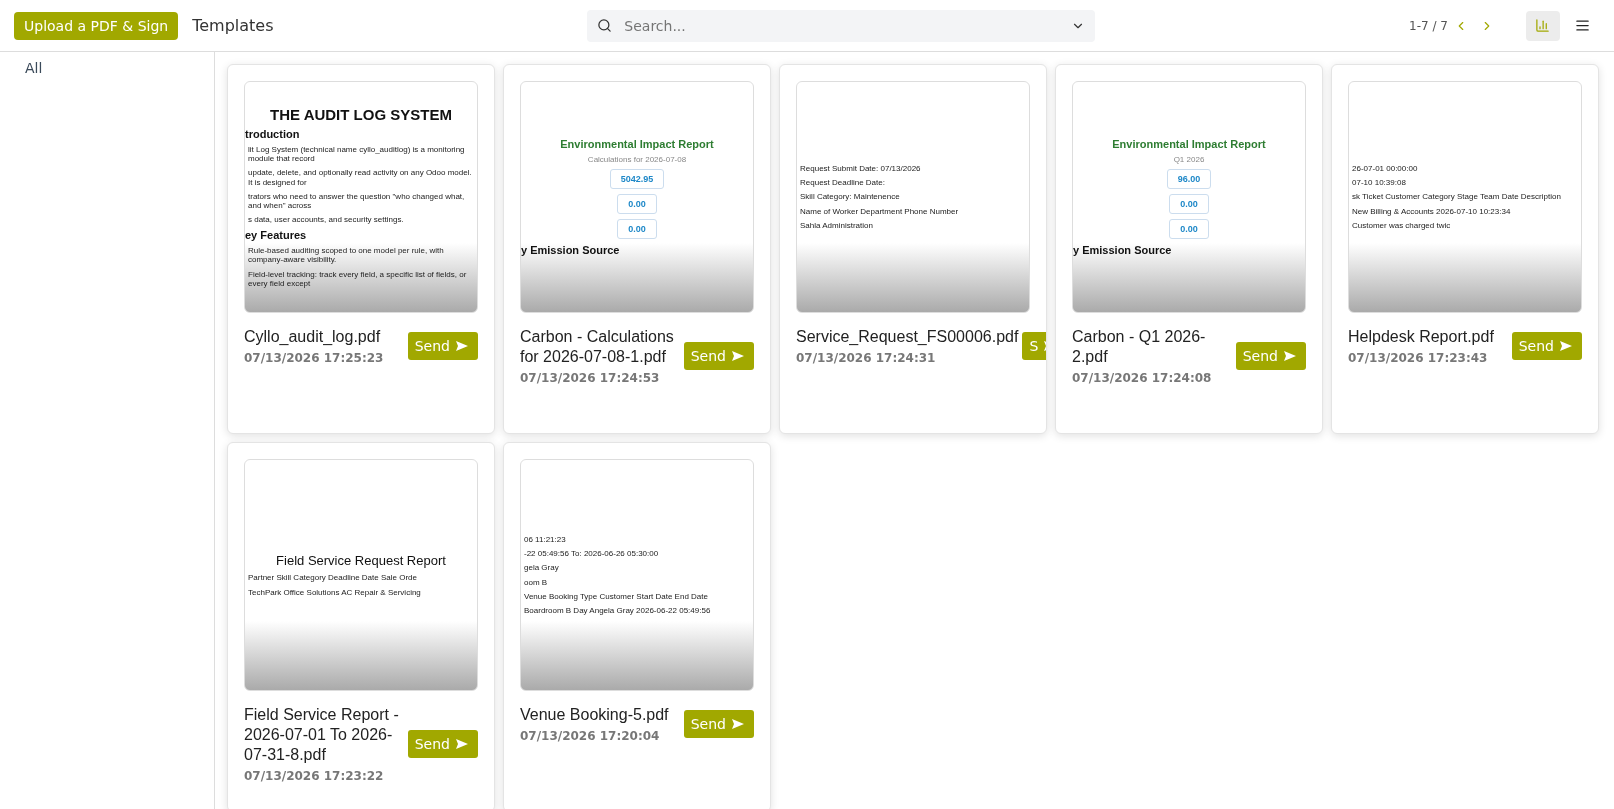 The width and height of the screenshot is (1614, 809). I want to click on preview-text: Boardroom B Day Angela Gray 2026-06-22 05:49:56, so click(617, 610).